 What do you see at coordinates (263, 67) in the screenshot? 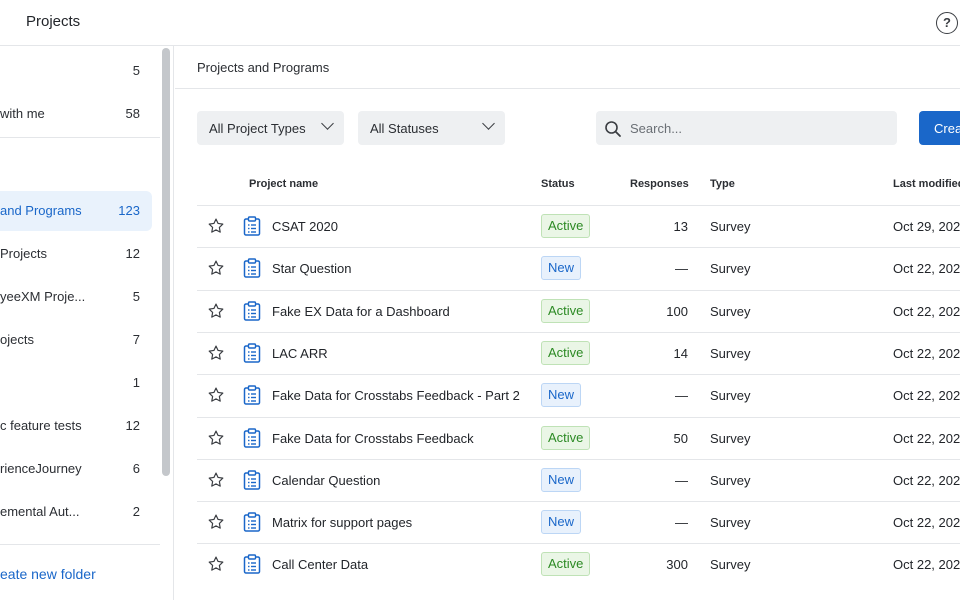
I see `section-title: Projects and Programs` at bounding box center [263, 67].